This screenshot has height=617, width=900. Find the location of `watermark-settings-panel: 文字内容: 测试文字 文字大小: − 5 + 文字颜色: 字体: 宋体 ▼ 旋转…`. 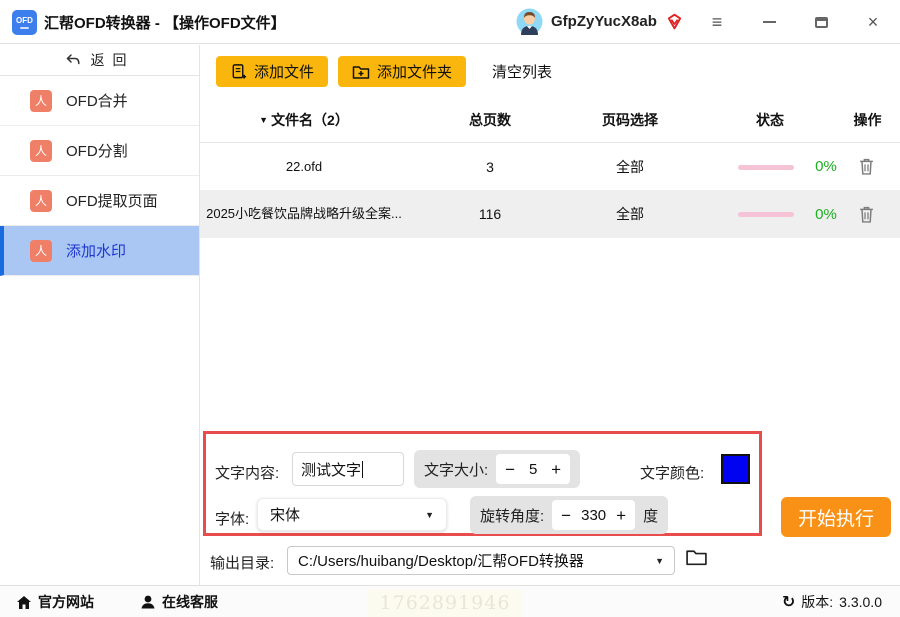

watermark-settings-panel: 文字内容: 测试文字 文字大小: − 5 + 文字颜色: 字体: 宋体 ▼ 旋转… is located at coordinates (482, 483).